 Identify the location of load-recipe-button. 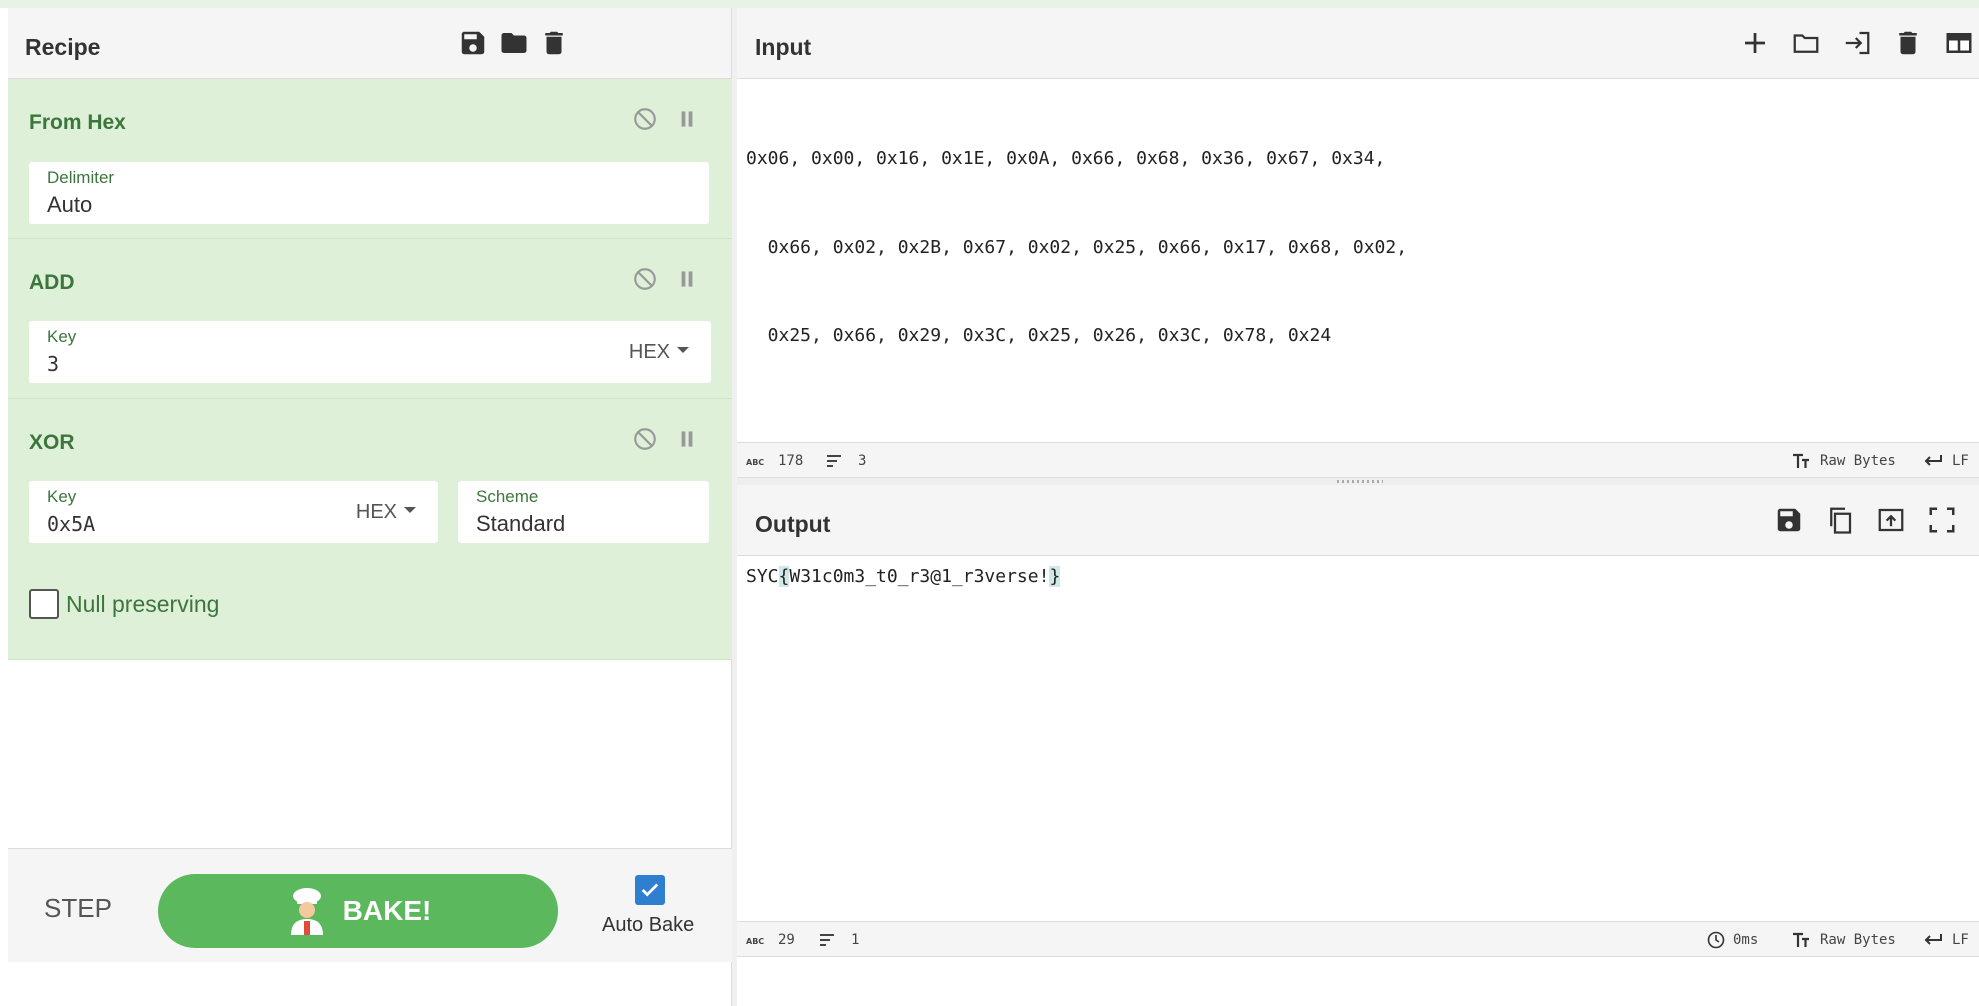
(514, 43).